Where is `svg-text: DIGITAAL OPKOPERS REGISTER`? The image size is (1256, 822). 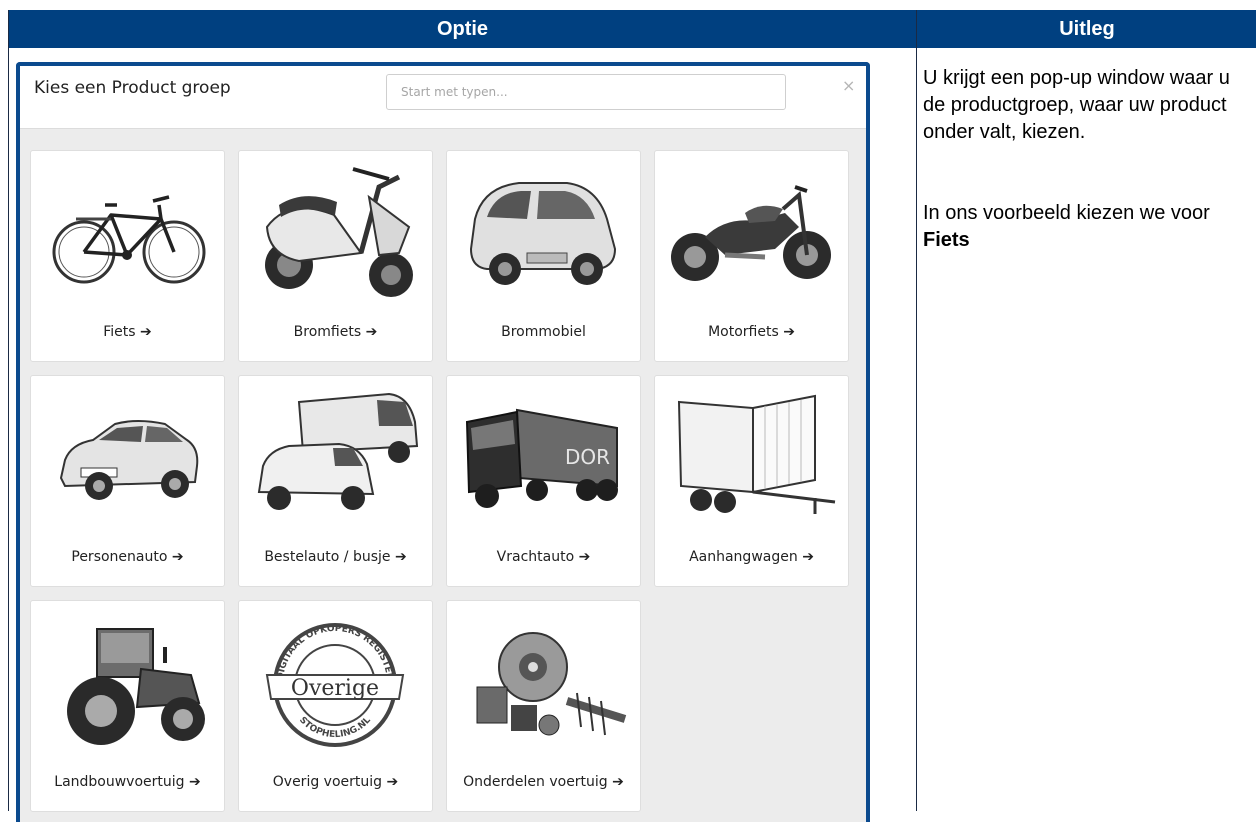
svg-text: DIGITAAL OPKOPERS REGISTER is located at coordinates (335, 652).